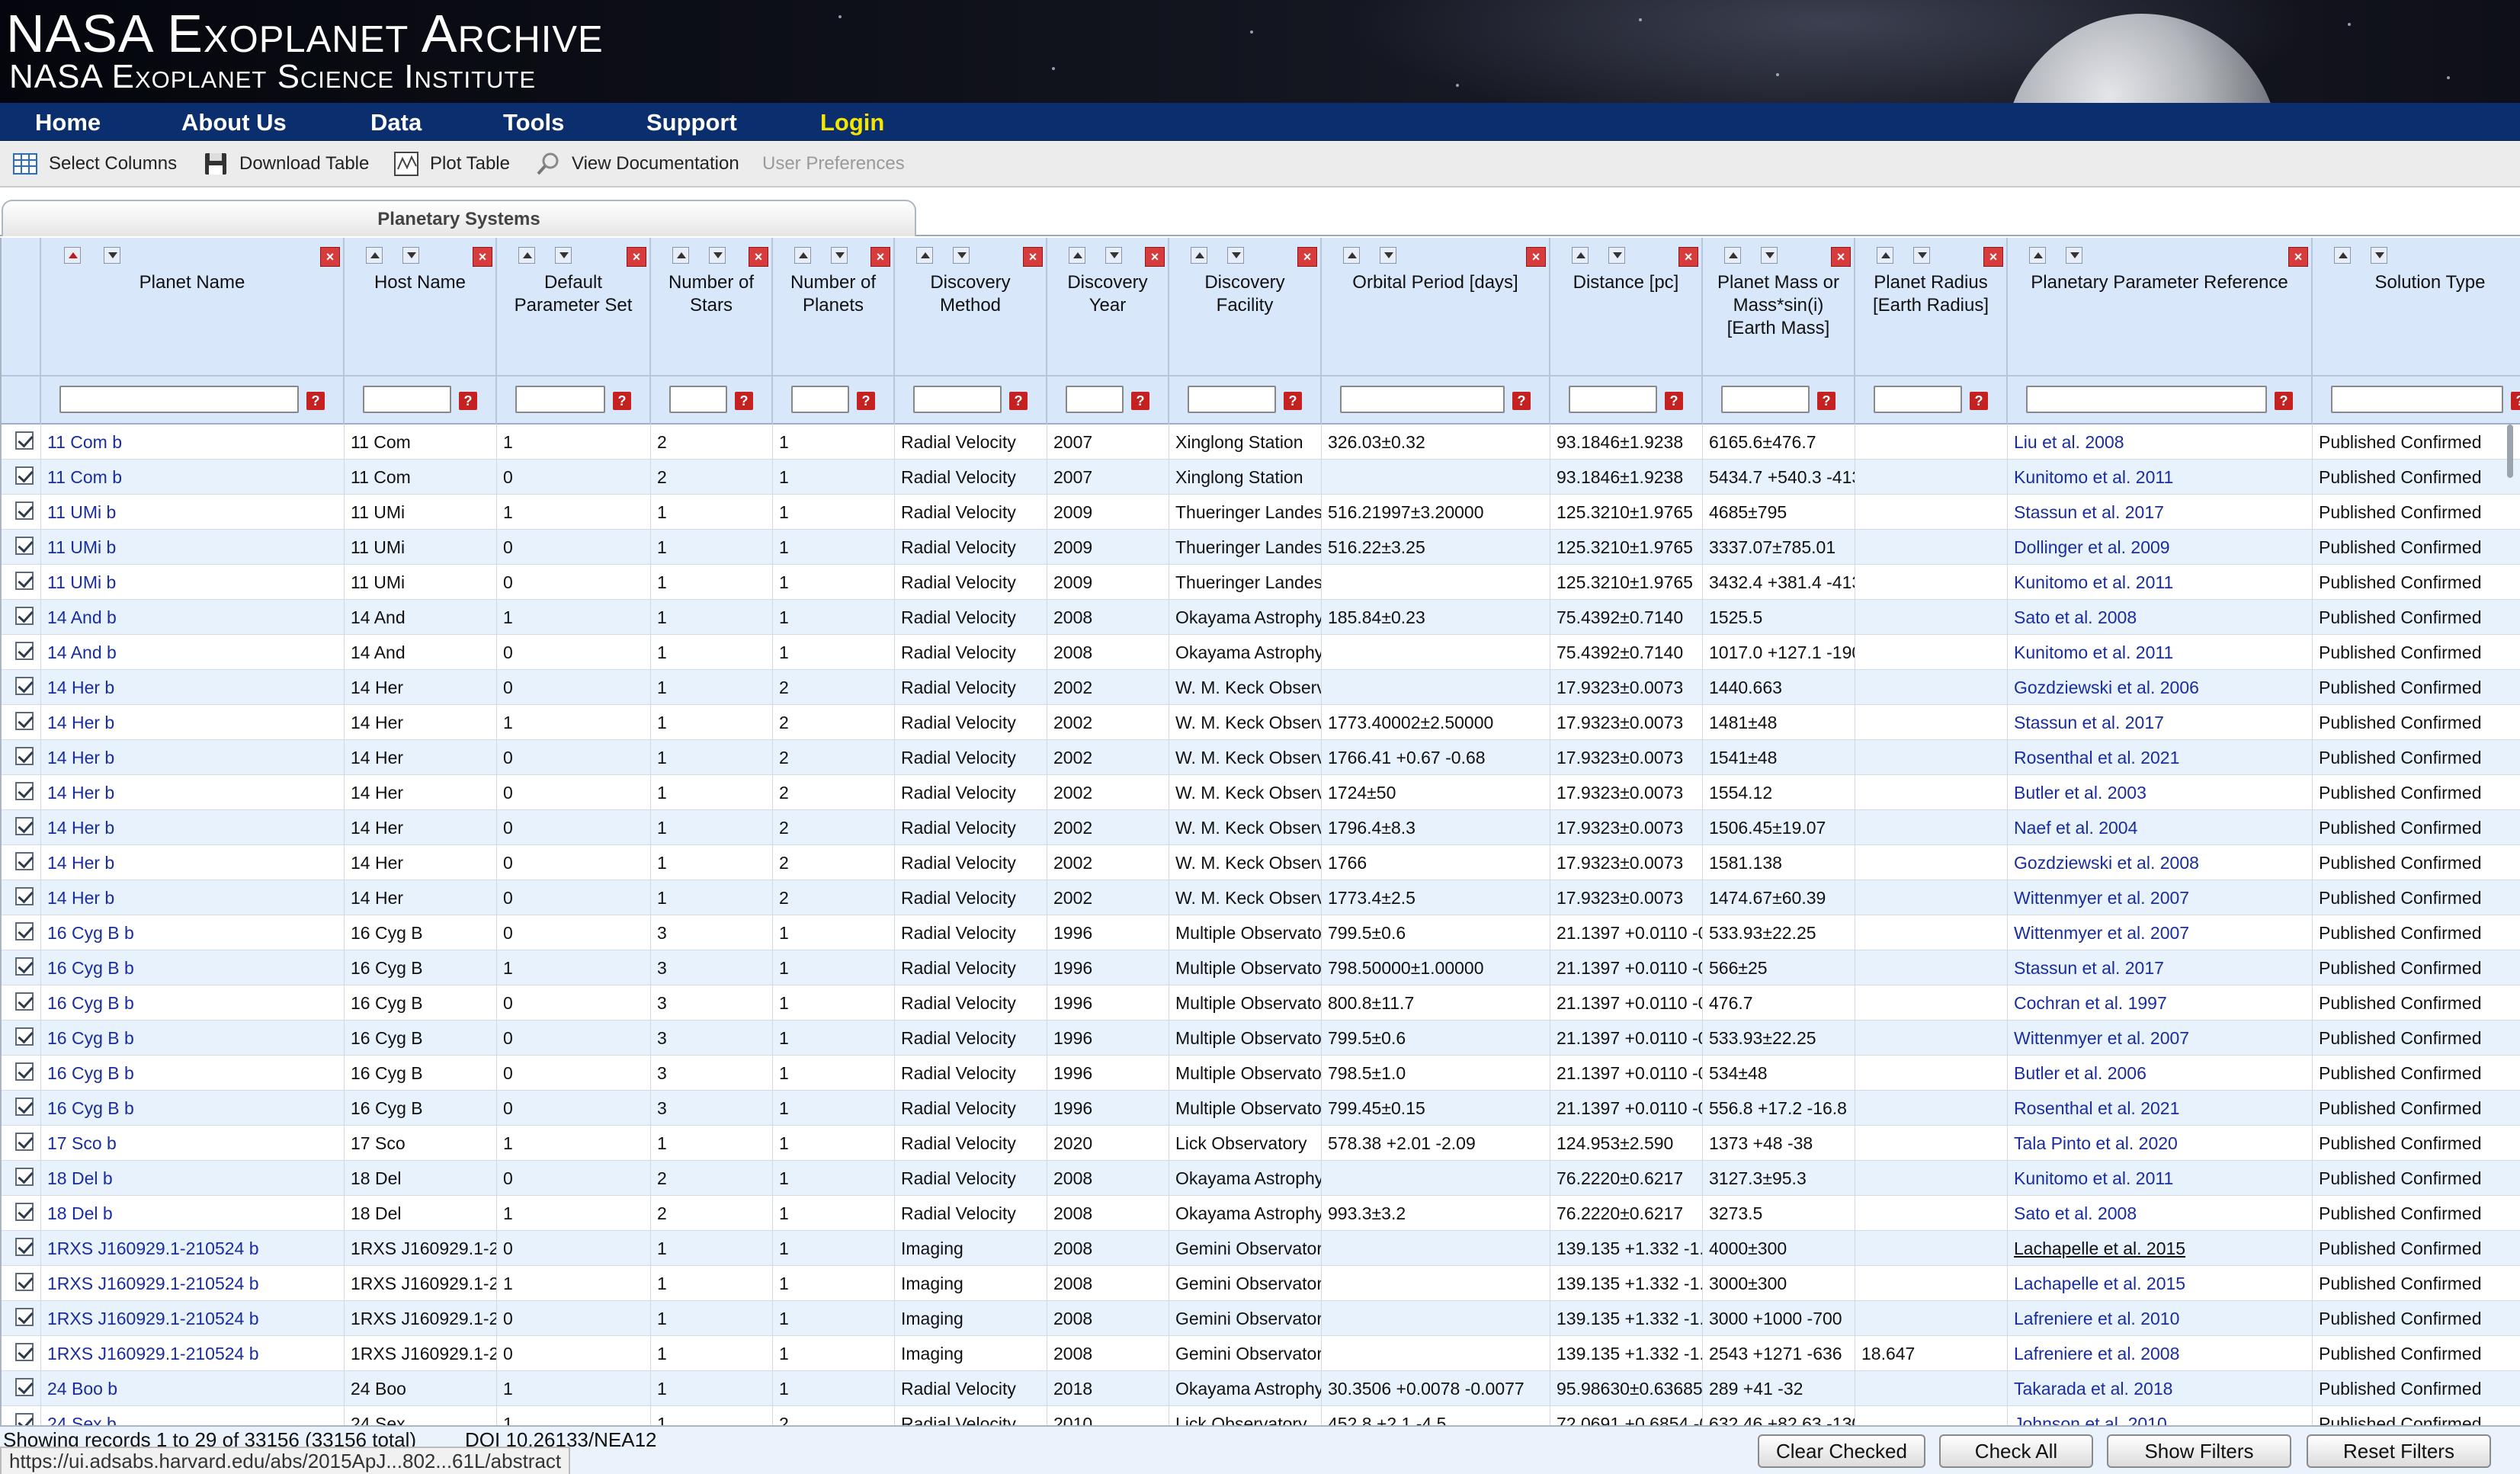 The image size is (2520, 1474). I want to click on cell-pl_refname: Sato et al. 2008, so click(2160, 617).